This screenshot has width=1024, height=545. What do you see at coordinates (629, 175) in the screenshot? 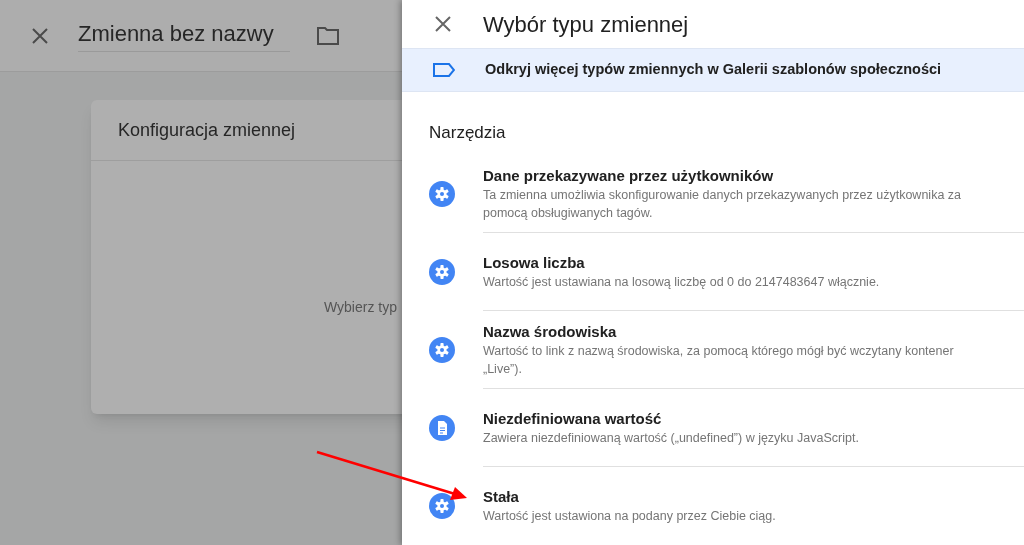
I see `item-title: Dane przekazywane przez użytkowników` at bounding box center [629, 175].